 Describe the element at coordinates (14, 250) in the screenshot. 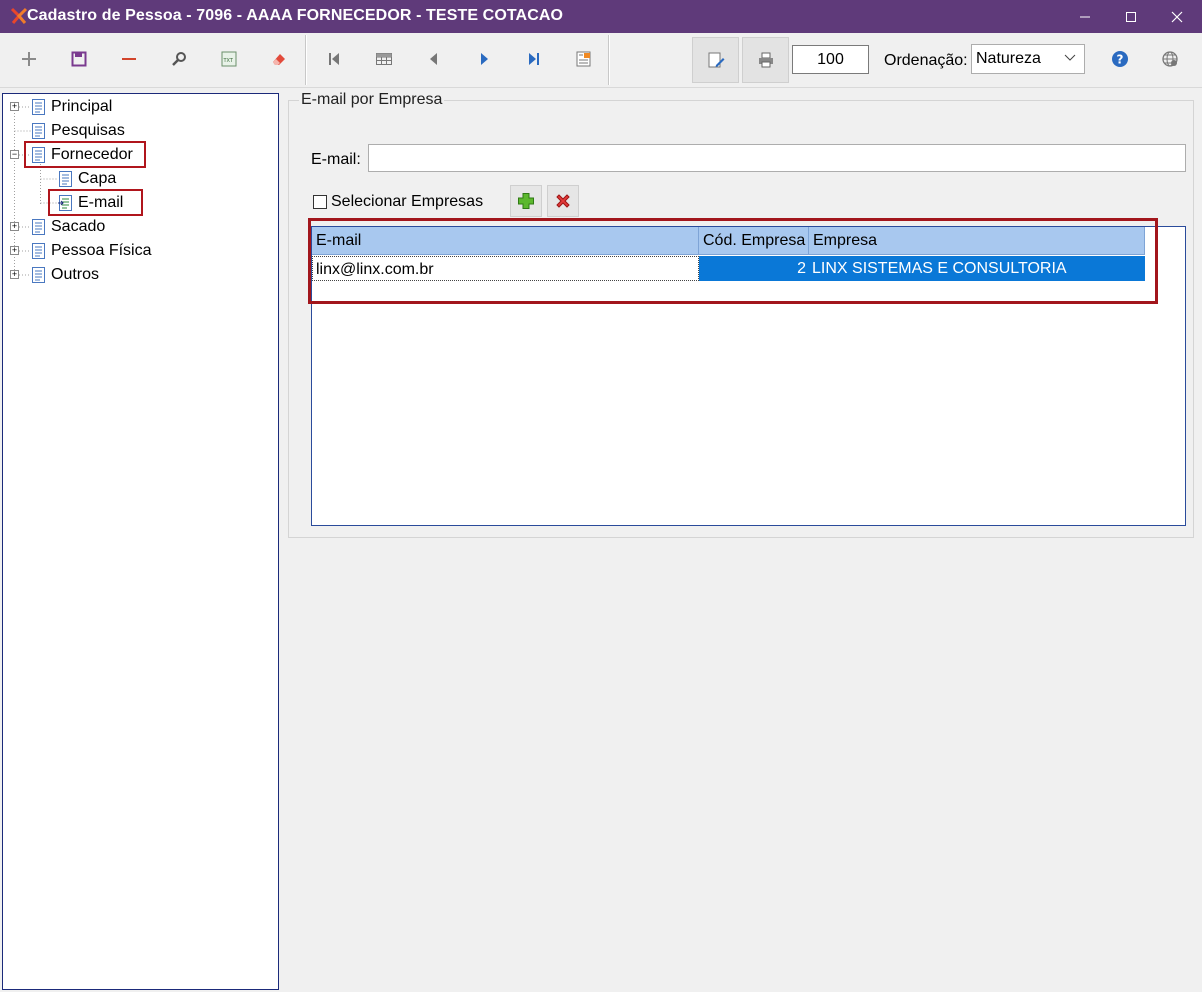

I see `tree-expander-pessoa-fisica: +` at that location.